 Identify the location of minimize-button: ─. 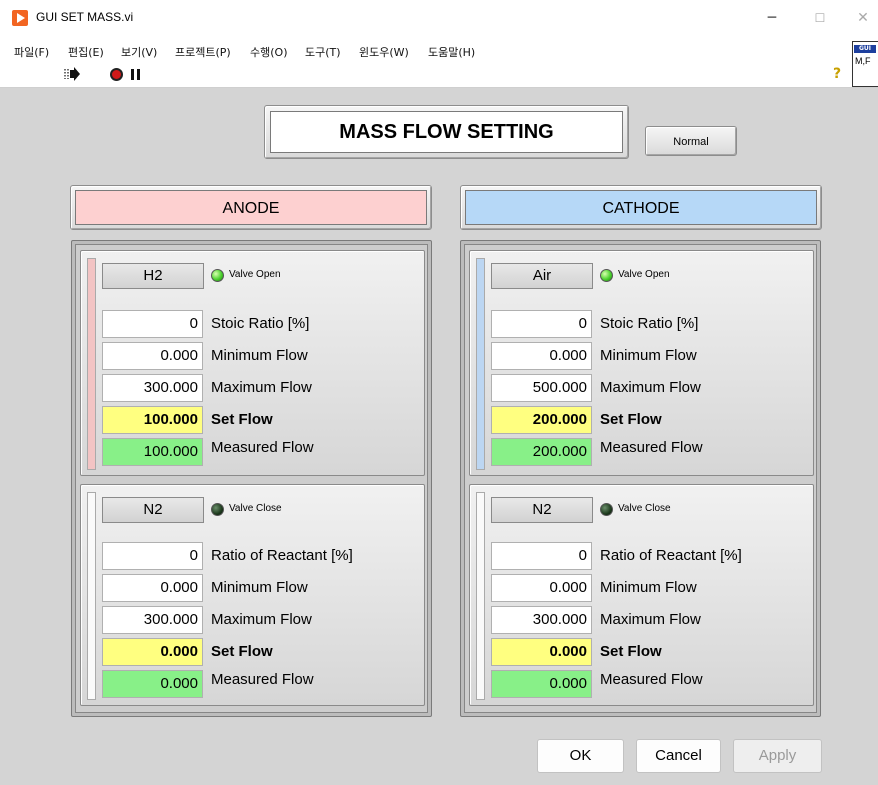
(772, 18).